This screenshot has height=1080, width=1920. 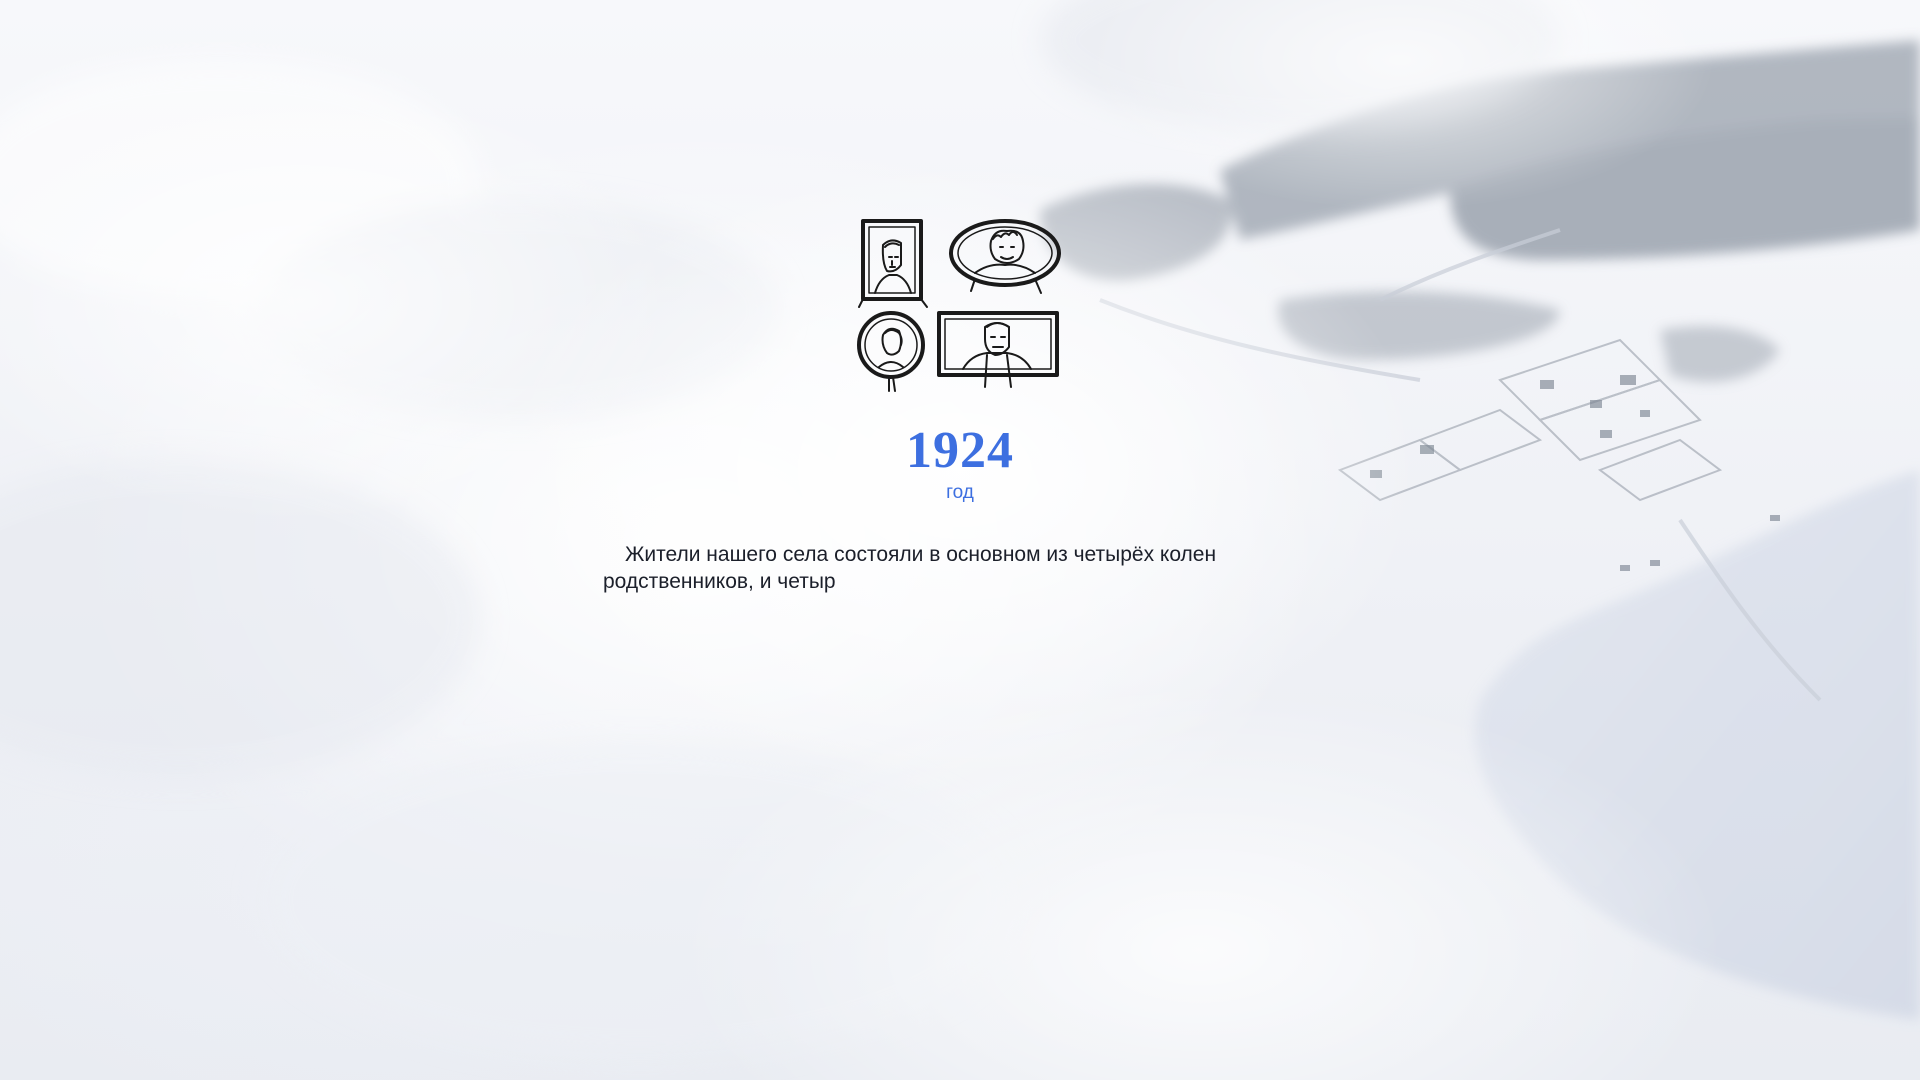 I want to click on family-portraits-icon, so click(x=959, y=305).